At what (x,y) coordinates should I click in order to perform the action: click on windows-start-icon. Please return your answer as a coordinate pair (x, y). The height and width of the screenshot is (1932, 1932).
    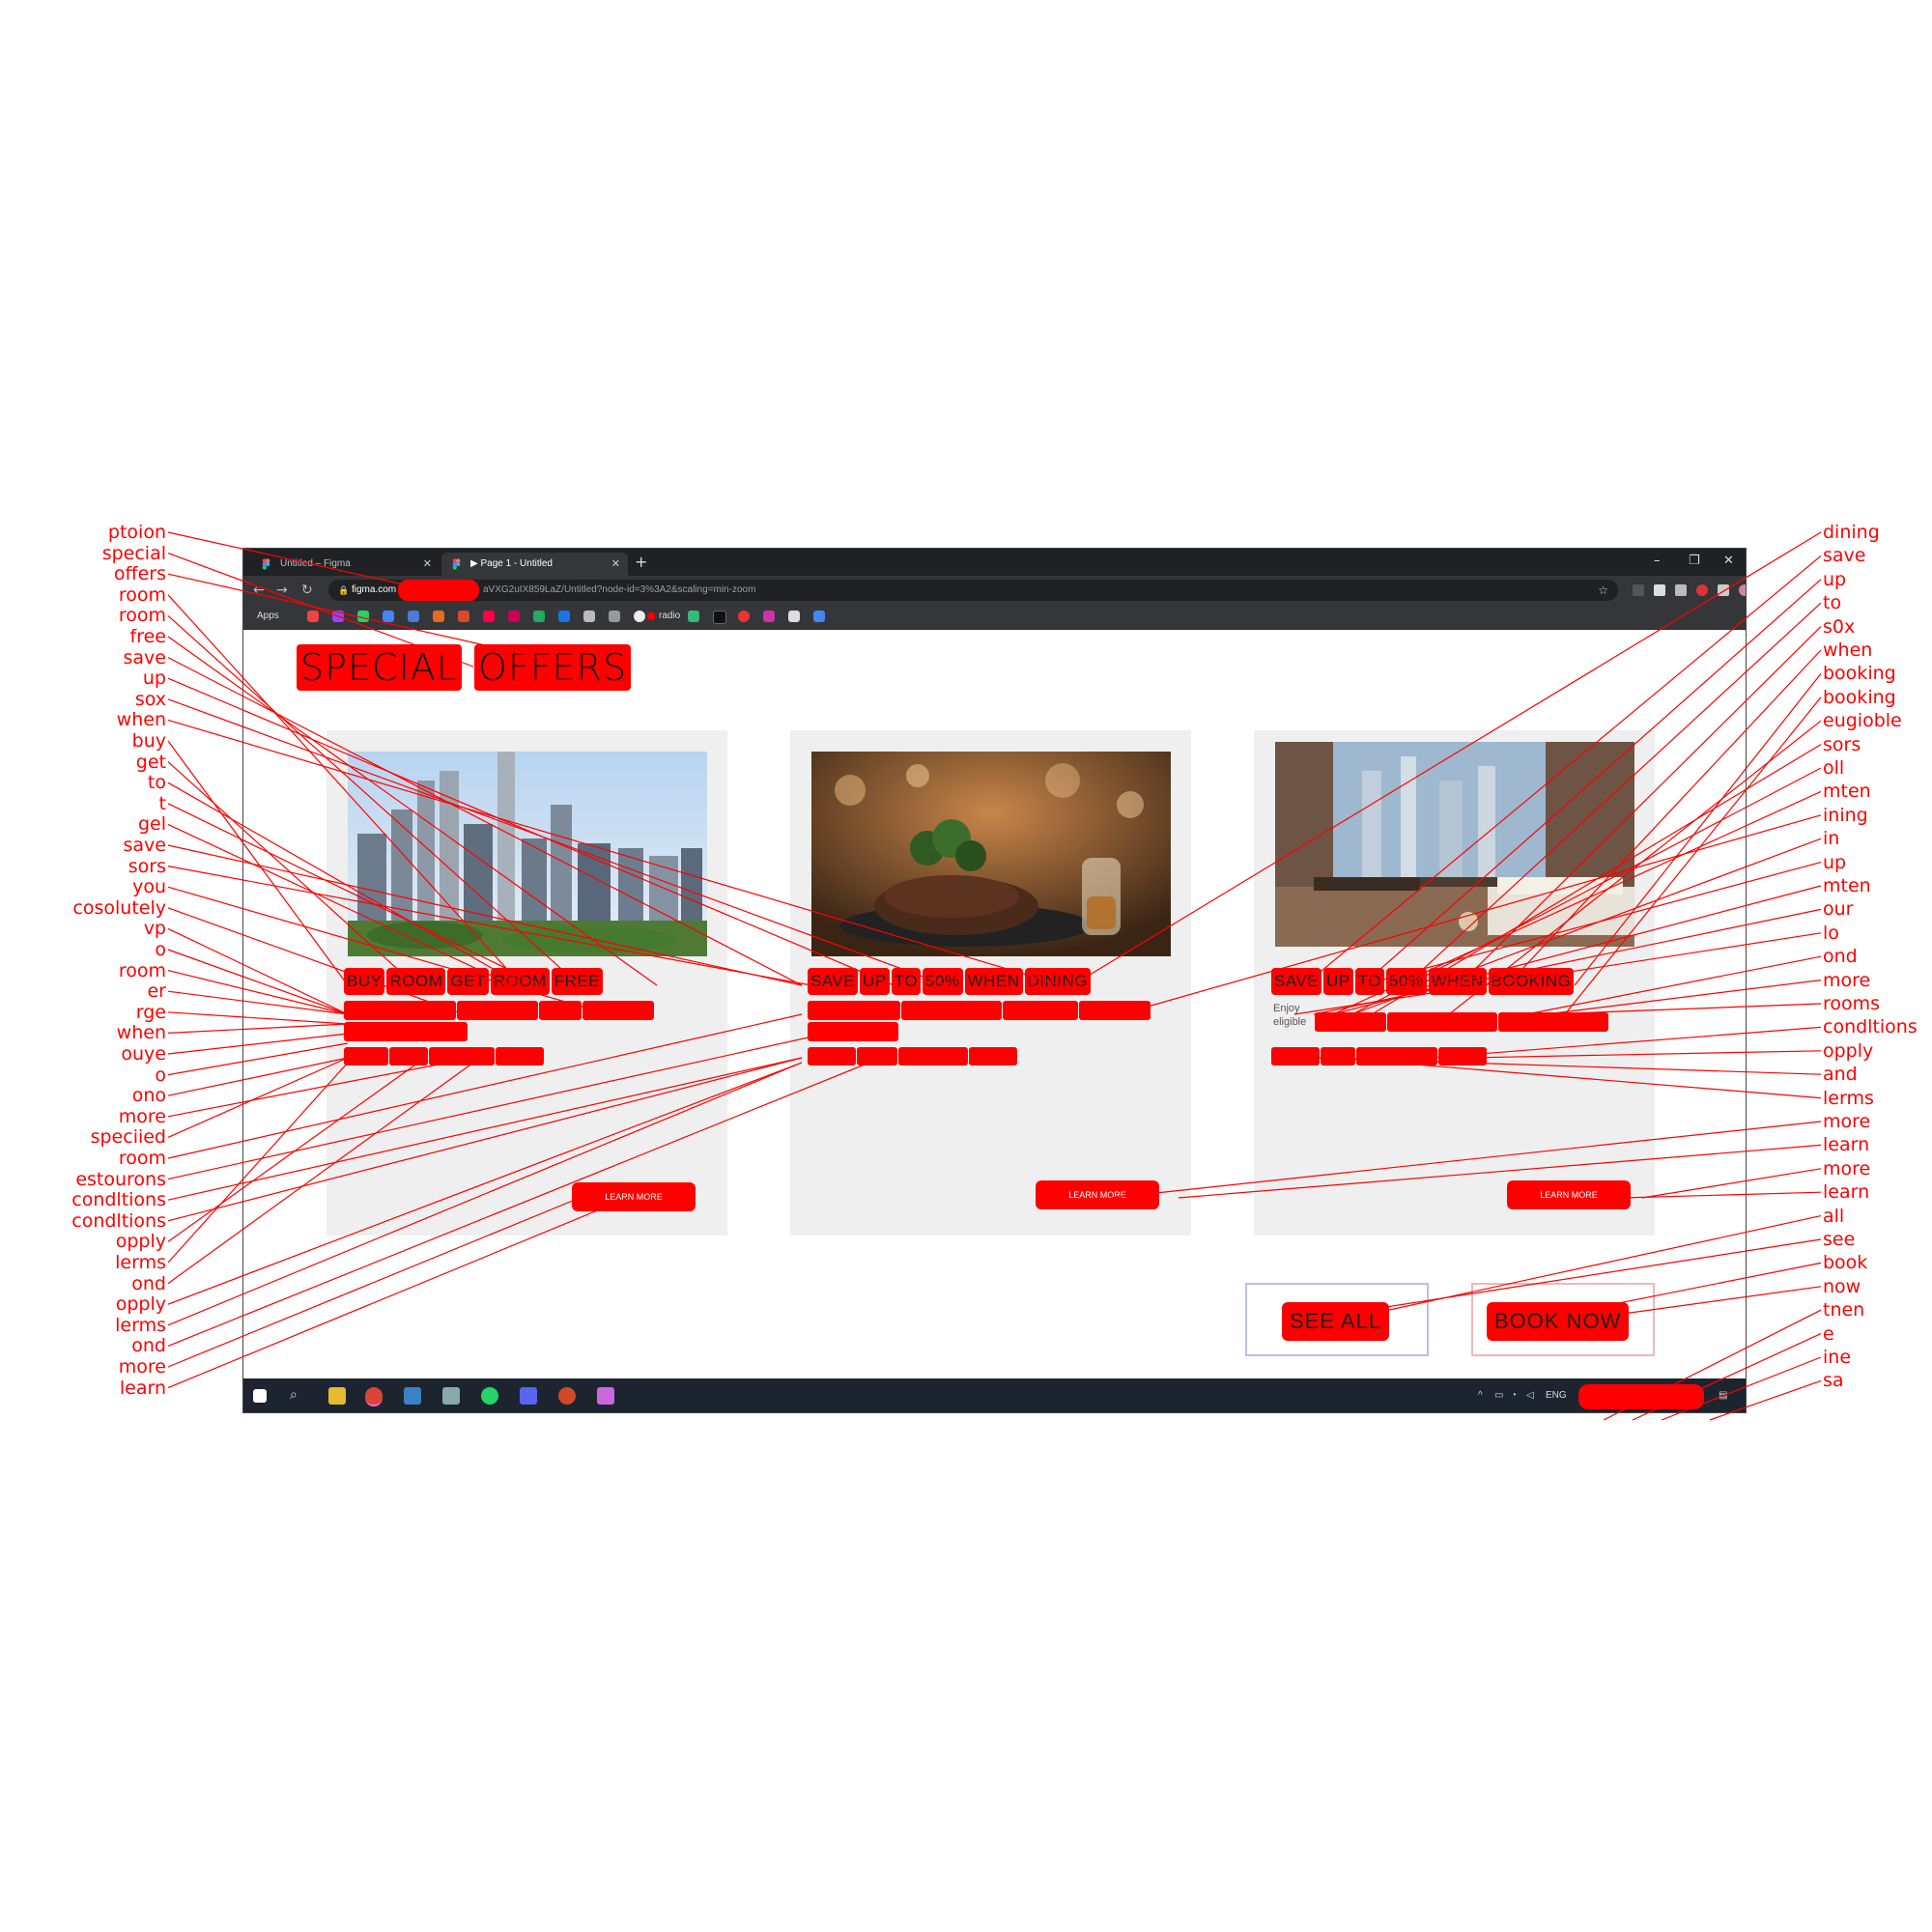
    Looking at the image, I should click on (260, 1396).